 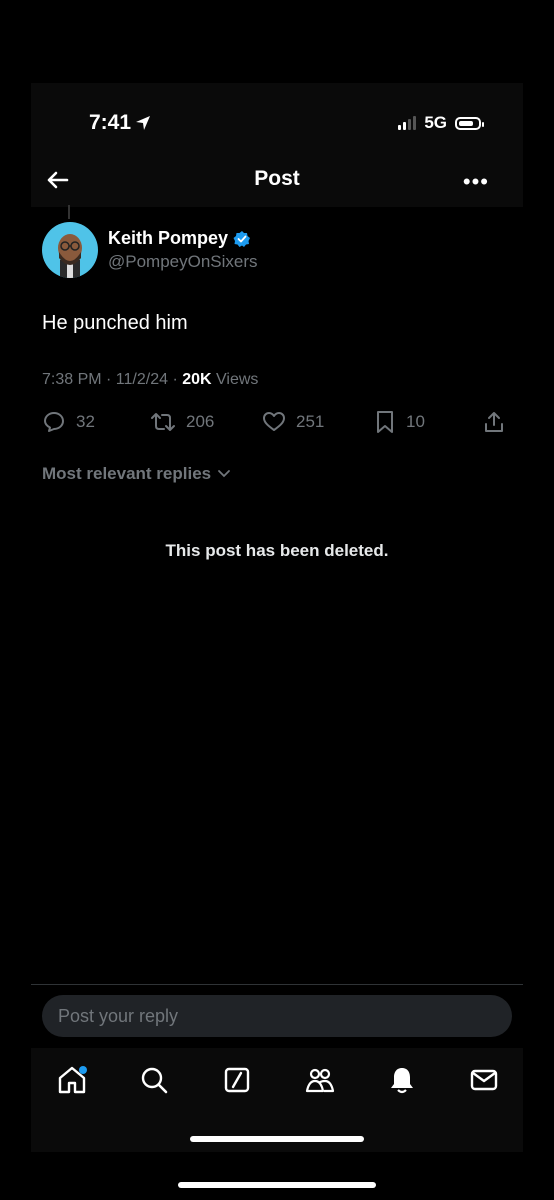 What do you see at coordinates (277, 550) in the screenshot?
I see `deleted-post-notice: This post has been deleted.` at bounding box center [277, 550].